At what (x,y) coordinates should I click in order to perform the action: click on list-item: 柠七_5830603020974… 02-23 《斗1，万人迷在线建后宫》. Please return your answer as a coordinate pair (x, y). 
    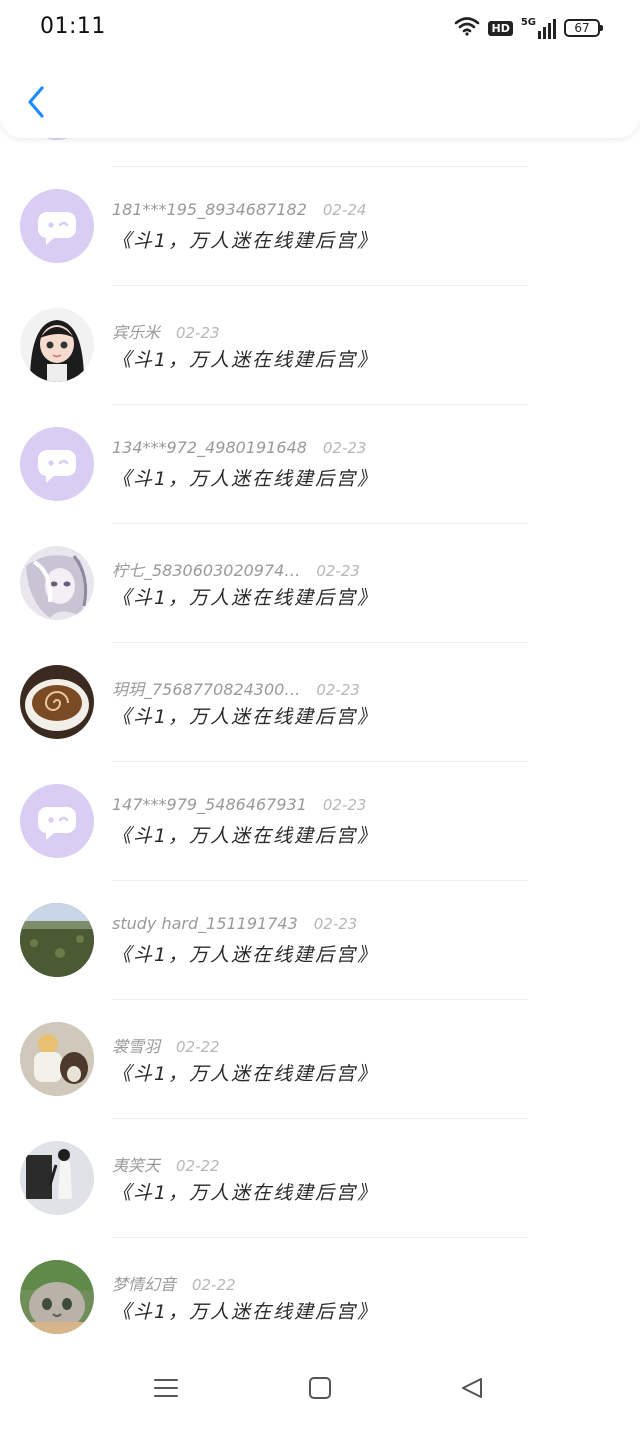
    Looking at the image, I should click on (320, 582).